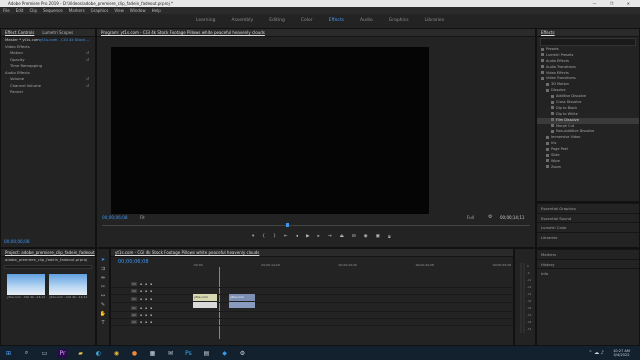 This screenshot has height=360, width=640. Describe the element at coordinates (588, 273) in the screenshot. I see `panel-info: Info` at that location.